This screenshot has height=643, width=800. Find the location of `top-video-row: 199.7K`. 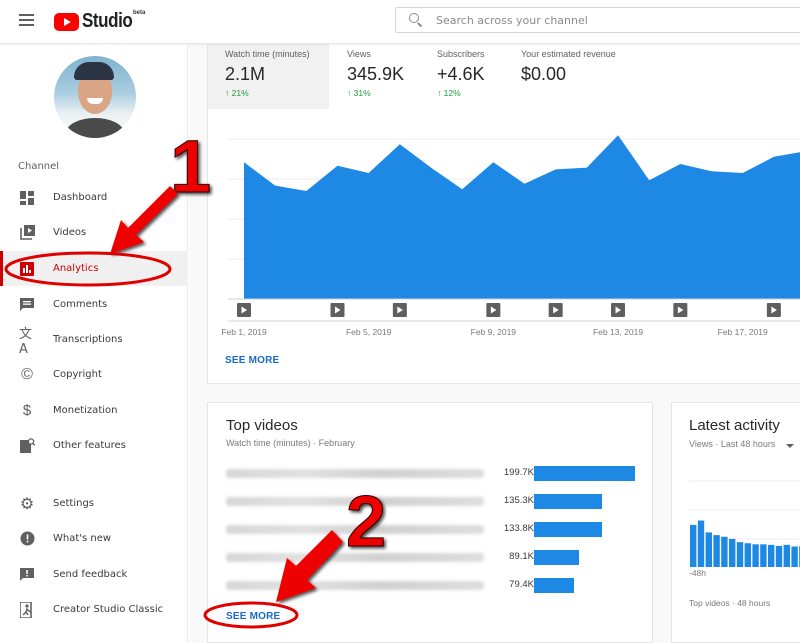

top-video-row: 199.7K is located at coordinates (436, 474).